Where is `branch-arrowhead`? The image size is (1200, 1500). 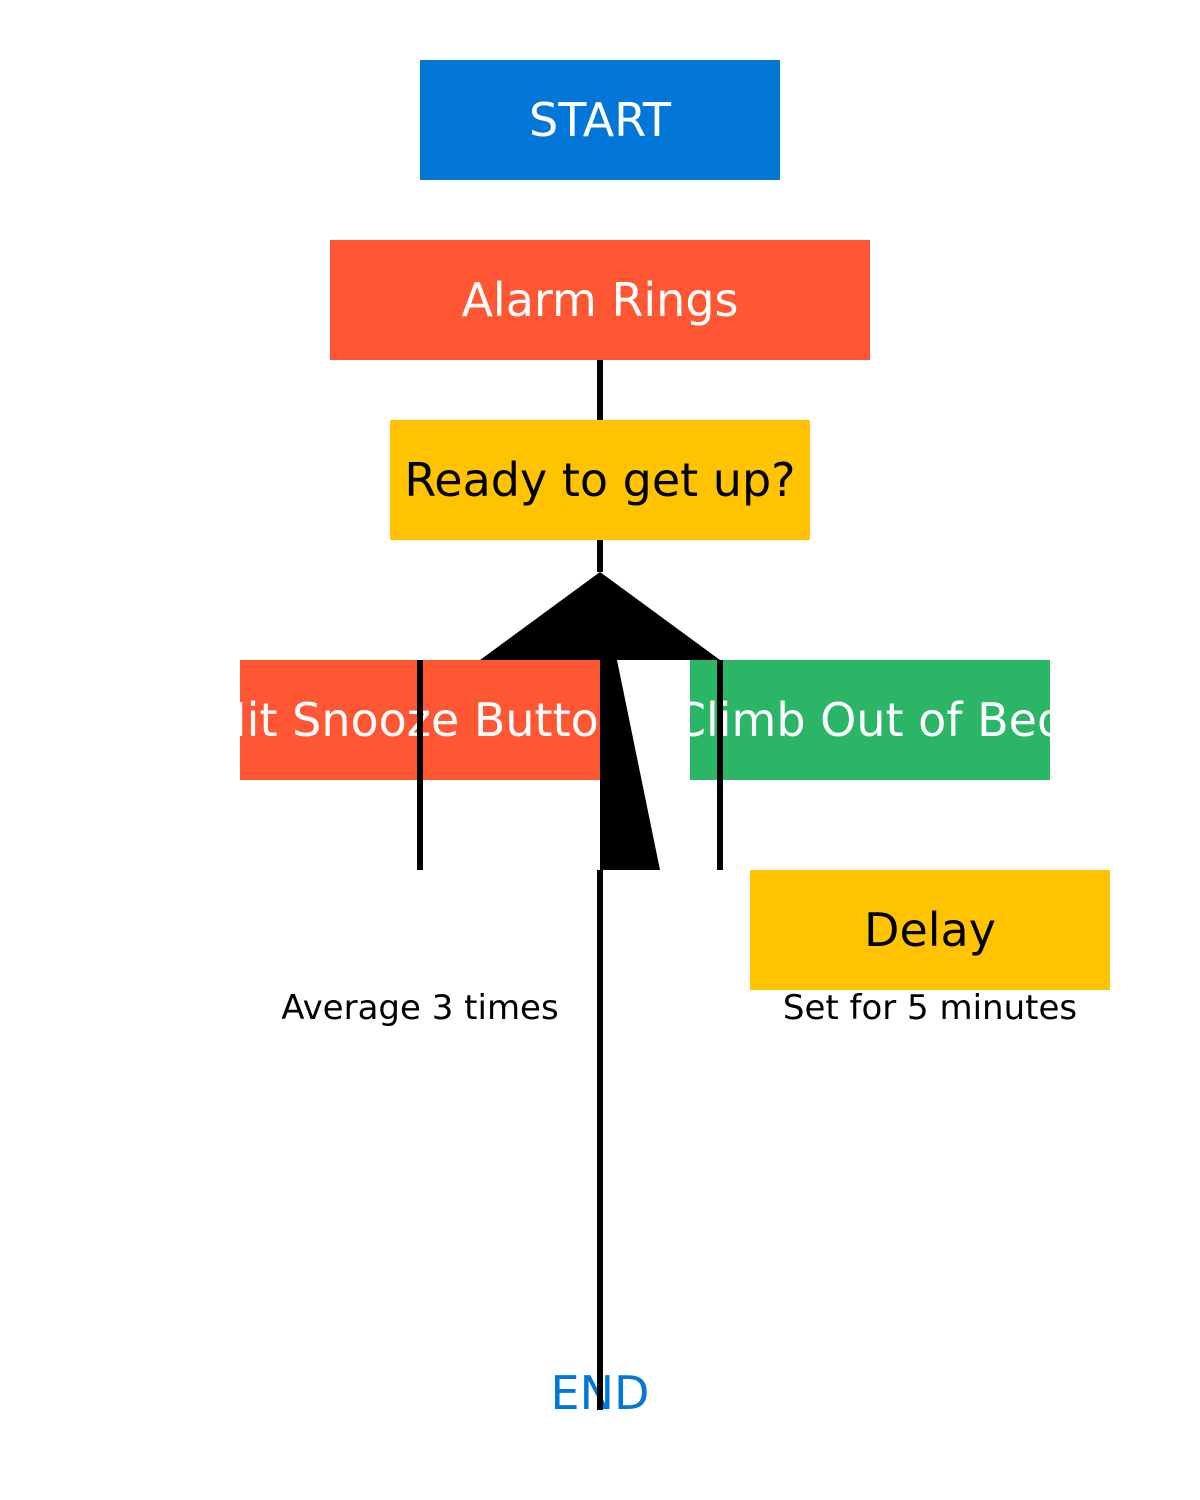 branch-arrowhead is located at coordinates (600, 616).